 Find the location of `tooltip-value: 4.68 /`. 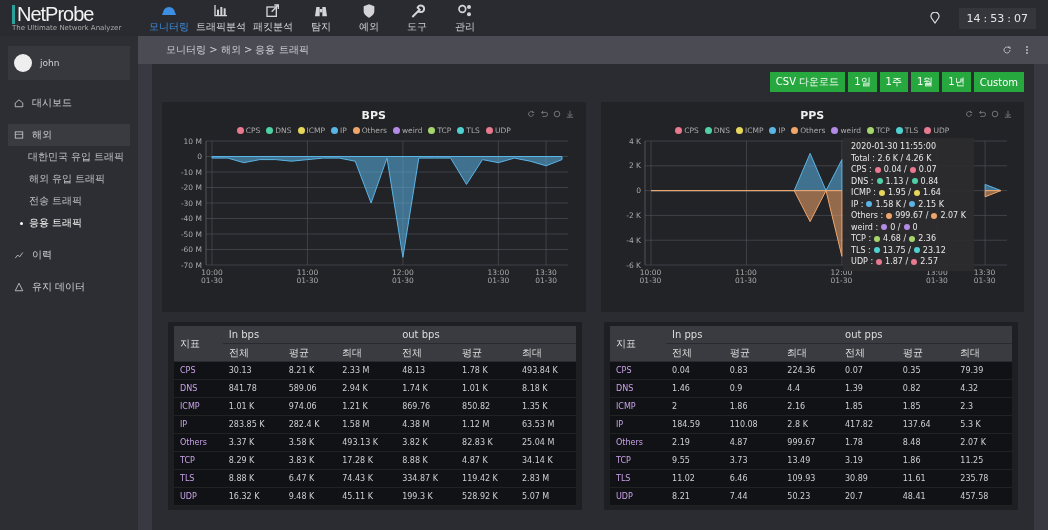

tooltip-value: 4.68 / is located at coordinates (895, 239).